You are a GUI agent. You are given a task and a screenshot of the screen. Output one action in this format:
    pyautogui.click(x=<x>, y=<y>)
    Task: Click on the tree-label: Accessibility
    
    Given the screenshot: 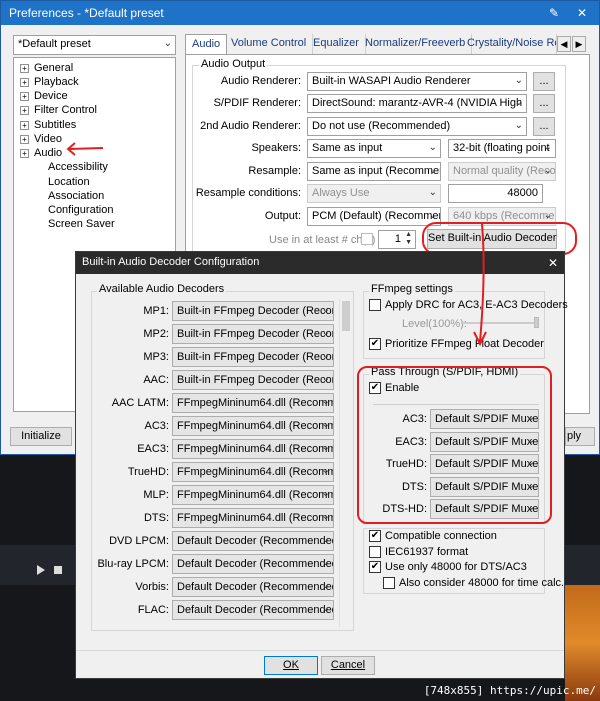 What is the action you would take?
    pyautogui.click(x=78, y=167)
    